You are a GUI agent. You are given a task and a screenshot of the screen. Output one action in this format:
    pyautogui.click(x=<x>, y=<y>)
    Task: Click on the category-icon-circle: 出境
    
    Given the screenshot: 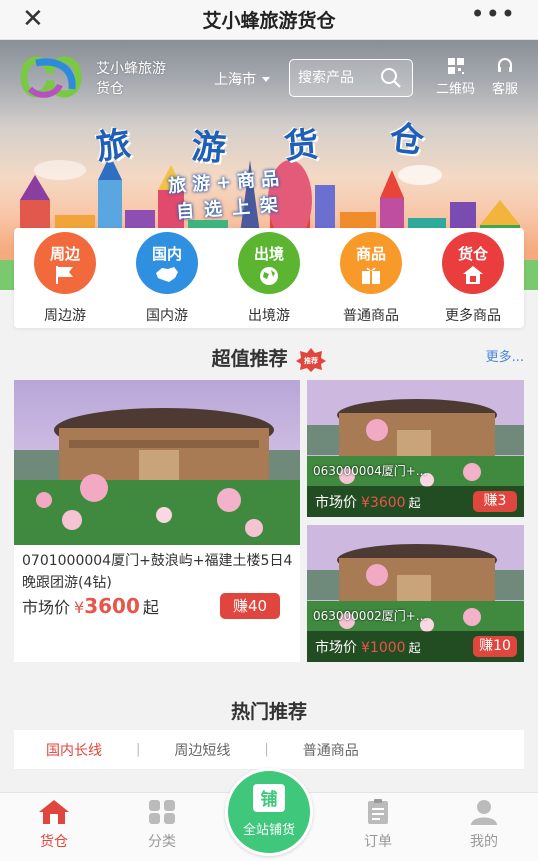 What is the action you would take?
    pyautogui.click(x=269, y=263)
    